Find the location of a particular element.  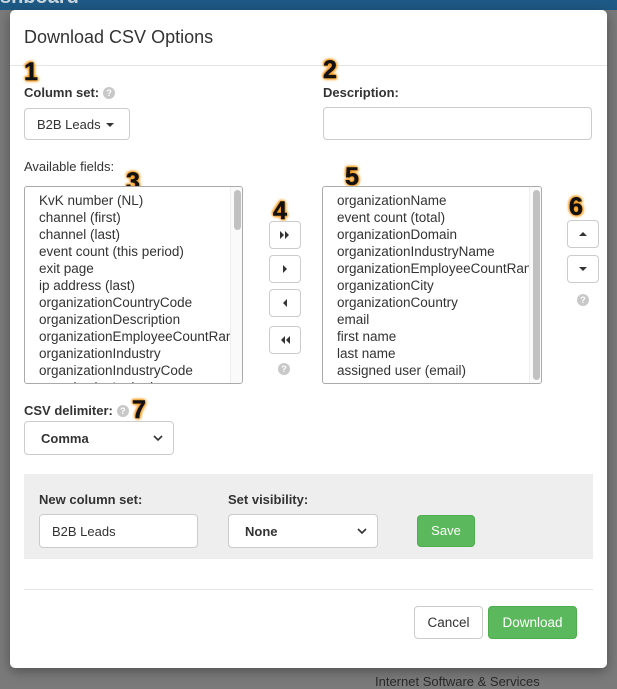

selected-field-option: event count (total) is located at coordinates (439, 217).